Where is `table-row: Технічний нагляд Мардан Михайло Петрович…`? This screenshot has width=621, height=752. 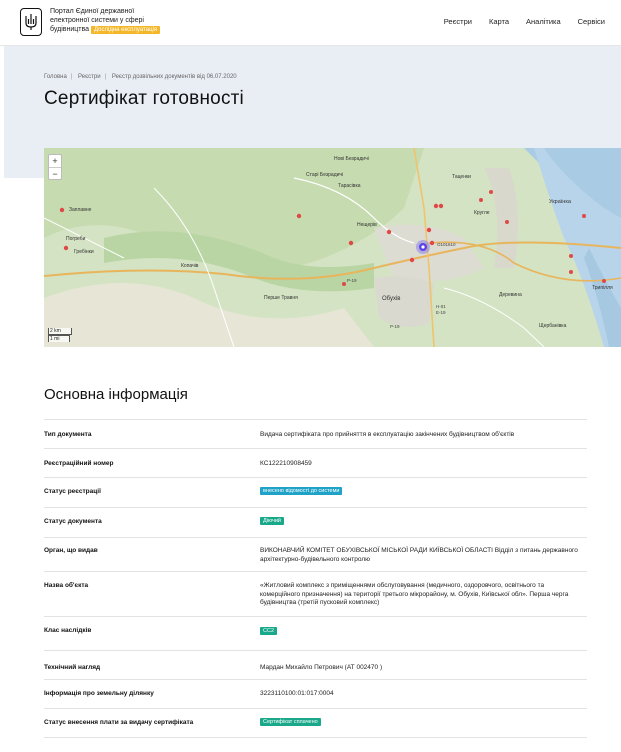
table-row: Технічний нагляд Мардан Михайло Петрович… is located at coordinates (315, 664).